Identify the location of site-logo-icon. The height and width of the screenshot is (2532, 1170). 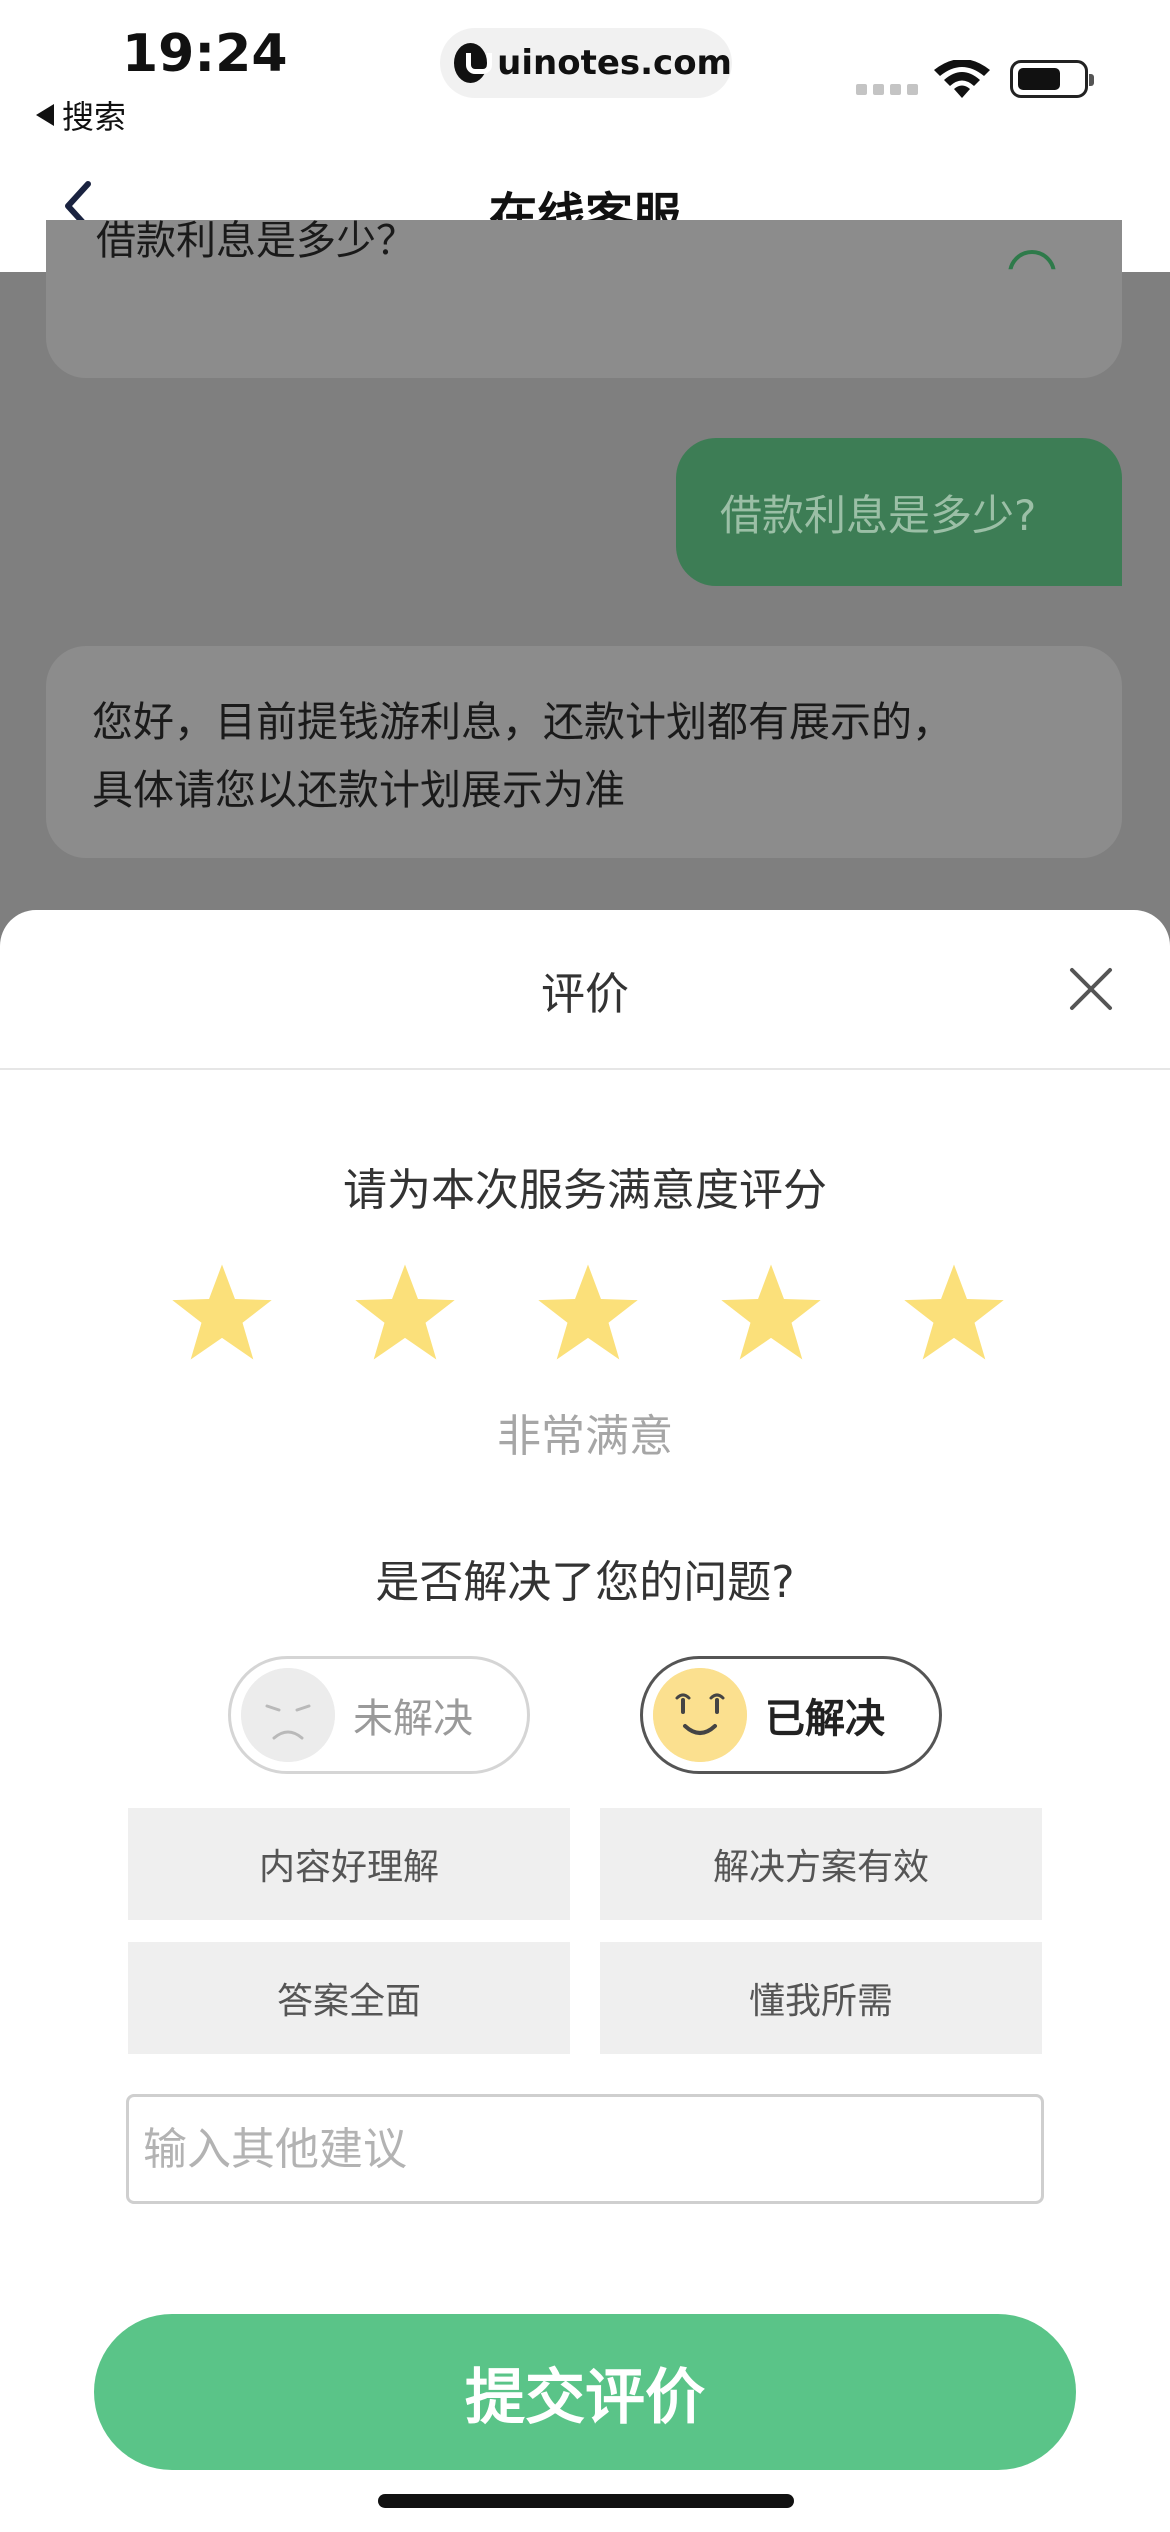
(473, 63).